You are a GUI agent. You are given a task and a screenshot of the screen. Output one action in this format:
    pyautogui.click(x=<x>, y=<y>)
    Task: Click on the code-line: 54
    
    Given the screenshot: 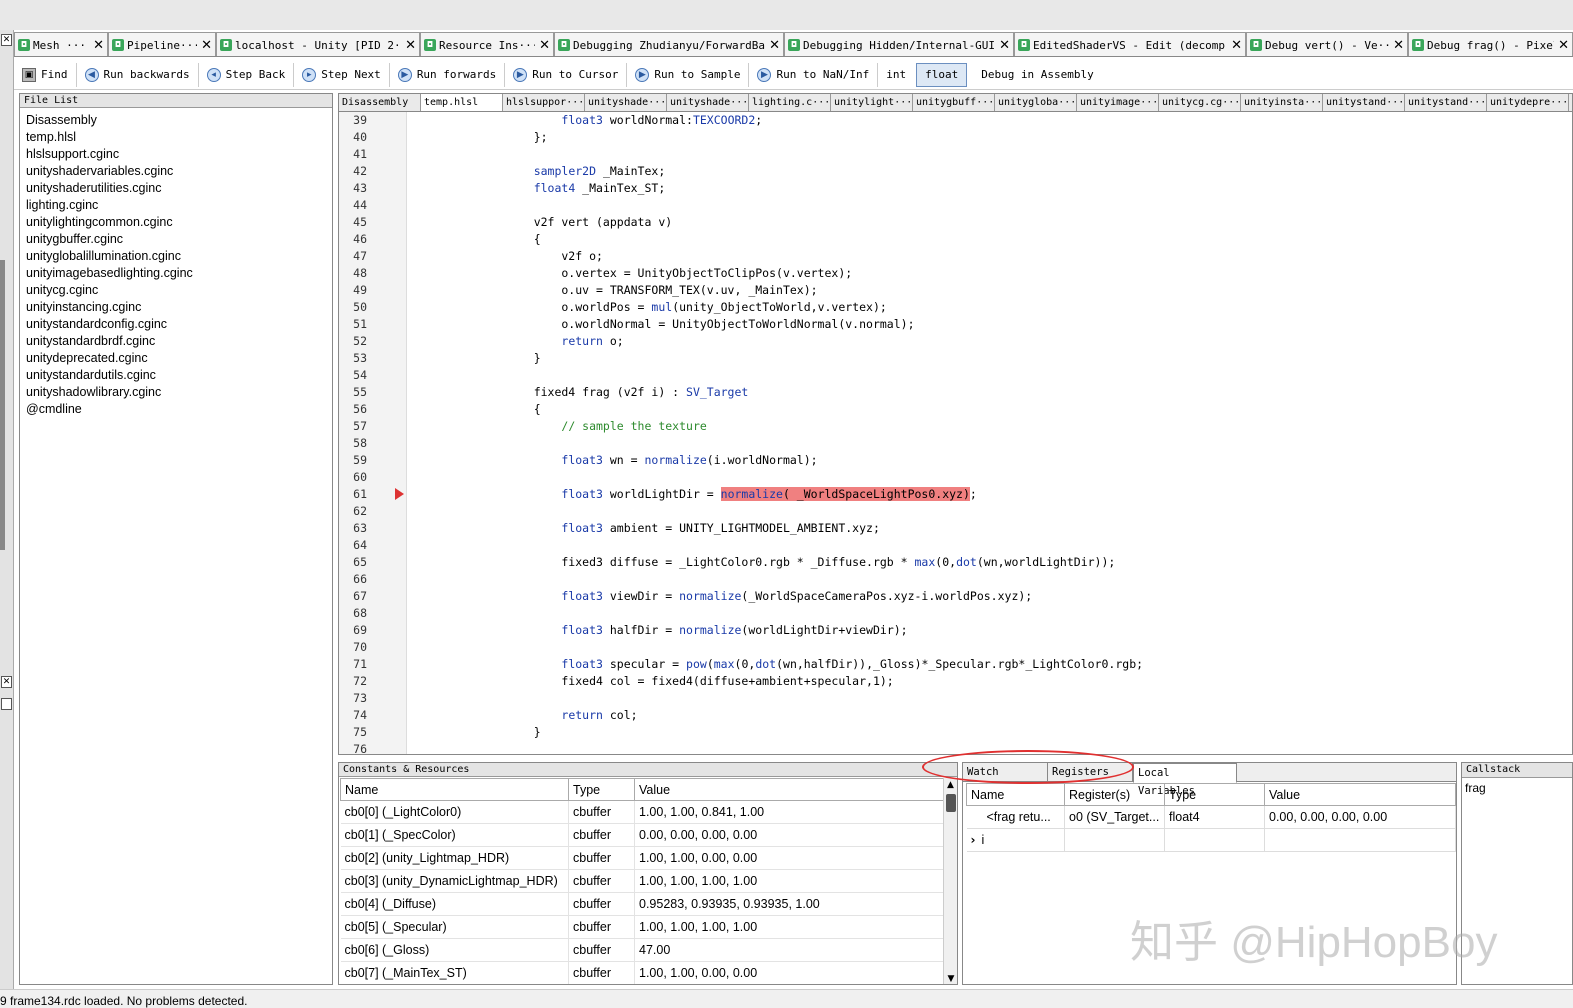 What is the action you would take?
    pyautogui.click(x=955, y=375)
    